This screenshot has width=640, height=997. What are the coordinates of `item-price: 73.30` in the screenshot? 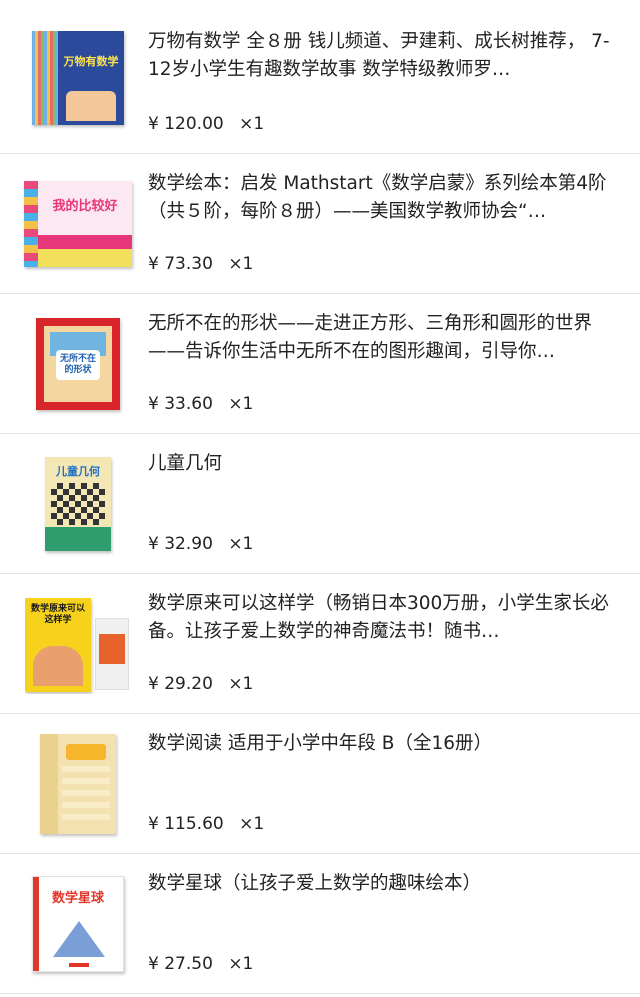 It's located at (188, 264).